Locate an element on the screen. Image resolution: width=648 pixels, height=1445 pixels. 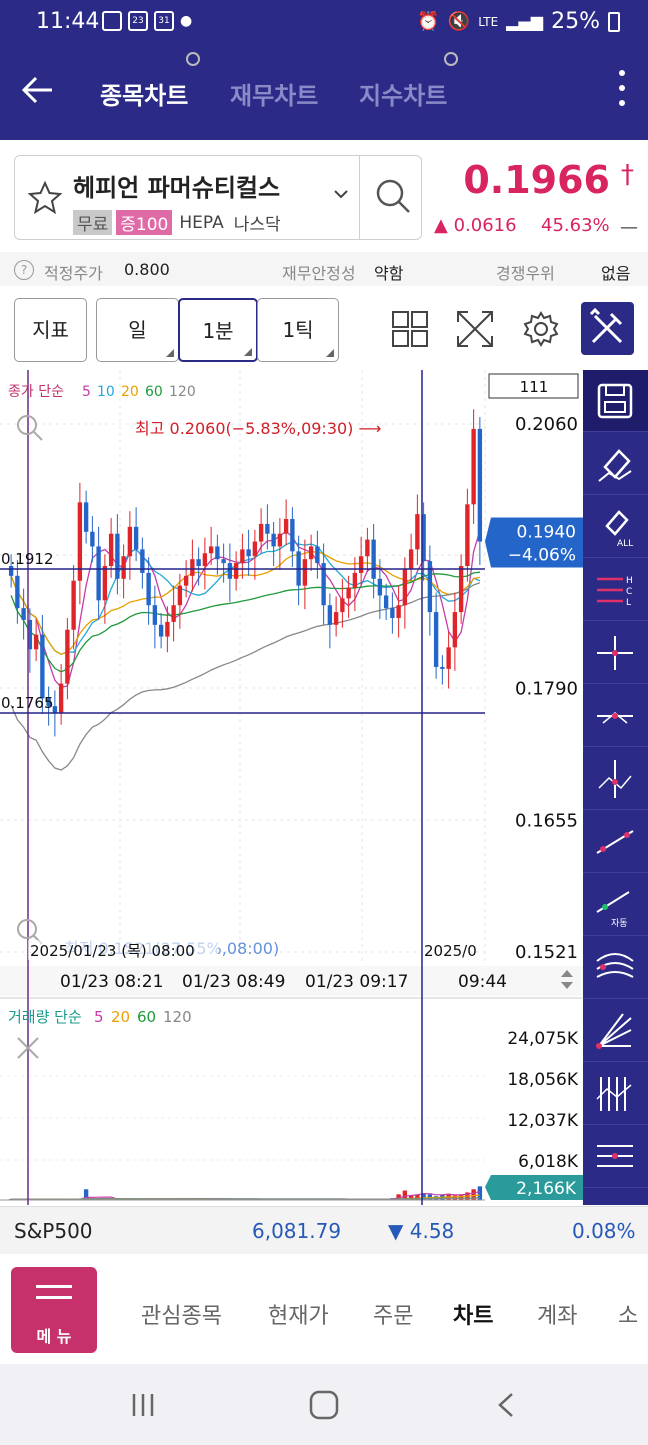
y-axis-label: 0.2060 is located at coordinates (546, 424).